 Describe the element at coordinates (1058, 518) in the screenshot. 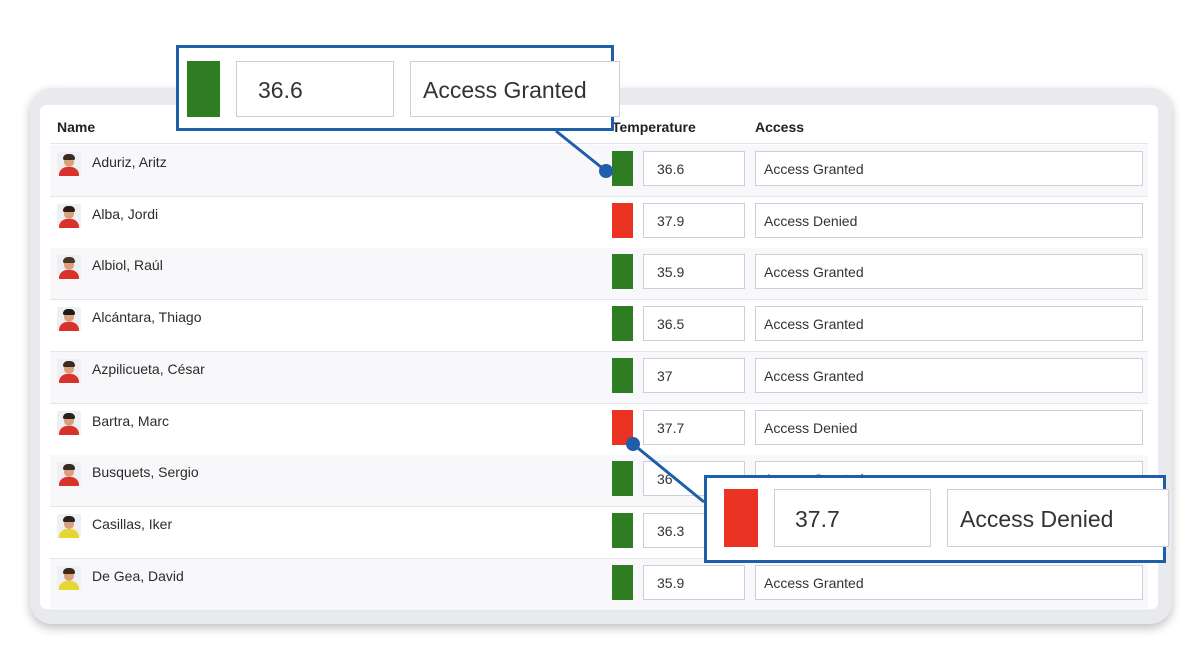

I see `callout-access-field: Access Denied` at that location.